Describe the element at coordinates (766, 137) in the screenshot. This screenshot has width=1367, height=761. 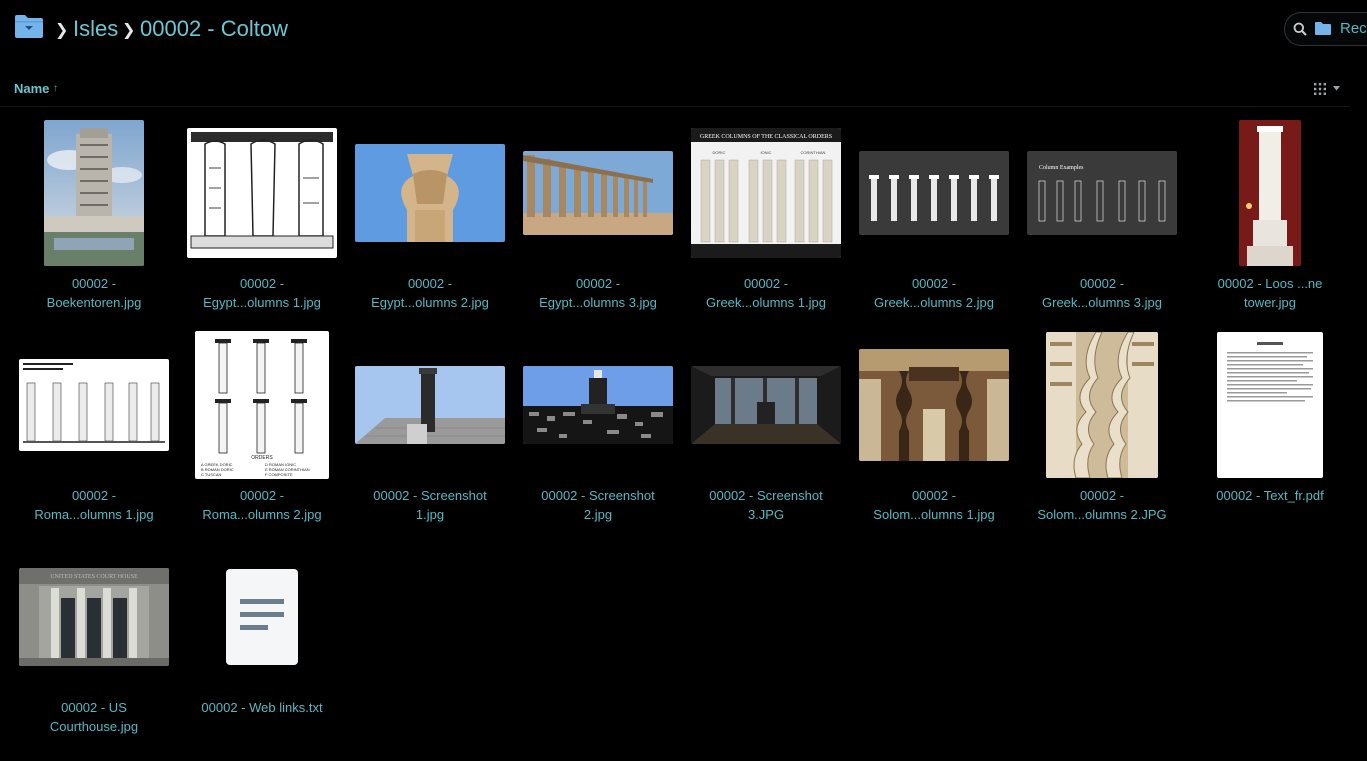
I see `svg-text:GREEK COLUMNS OF THE CLASSICAL: GREEK COLUMNS OF THE CLASSICAL ORDERS` at that location.